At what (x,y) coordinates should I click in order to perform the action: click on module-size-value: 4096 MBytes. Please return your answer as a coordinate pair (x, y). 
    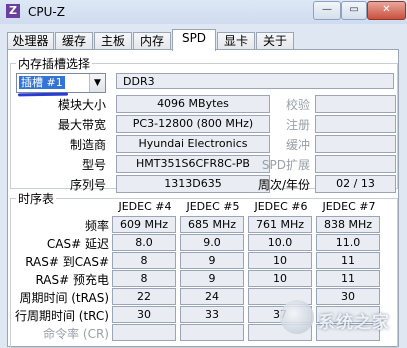
    Looking at the image, I should click on (193, 104).